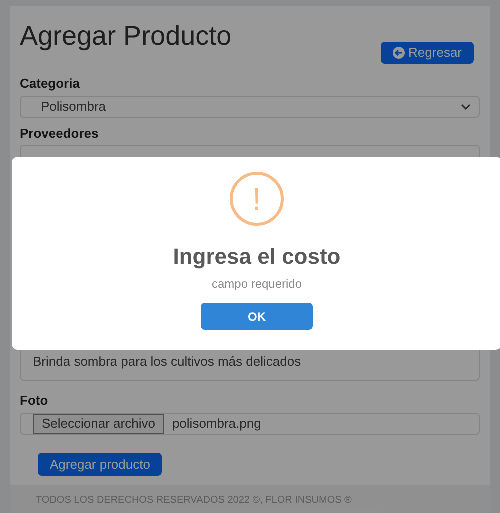 This screenshot has height=513, width=500. I want to click on file-input: Seleccionar archivo polisombra.png, so click(250, 423).